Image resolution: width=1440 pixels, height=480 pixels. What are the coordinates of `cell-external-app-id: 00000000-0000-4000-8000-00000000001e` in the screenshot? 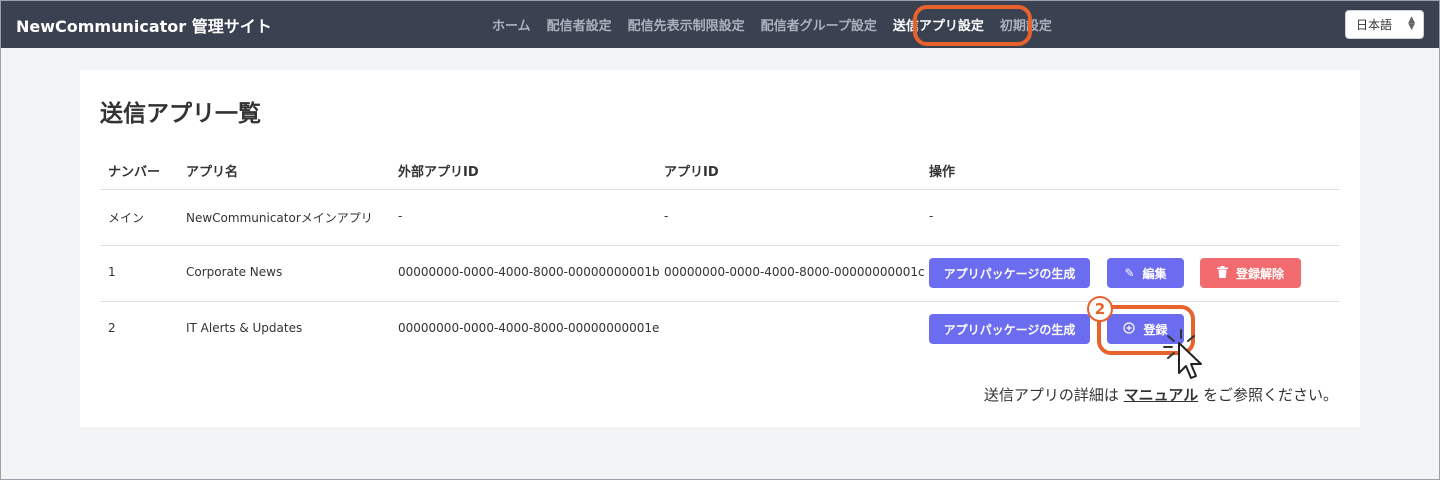 It's located at (529, 328).